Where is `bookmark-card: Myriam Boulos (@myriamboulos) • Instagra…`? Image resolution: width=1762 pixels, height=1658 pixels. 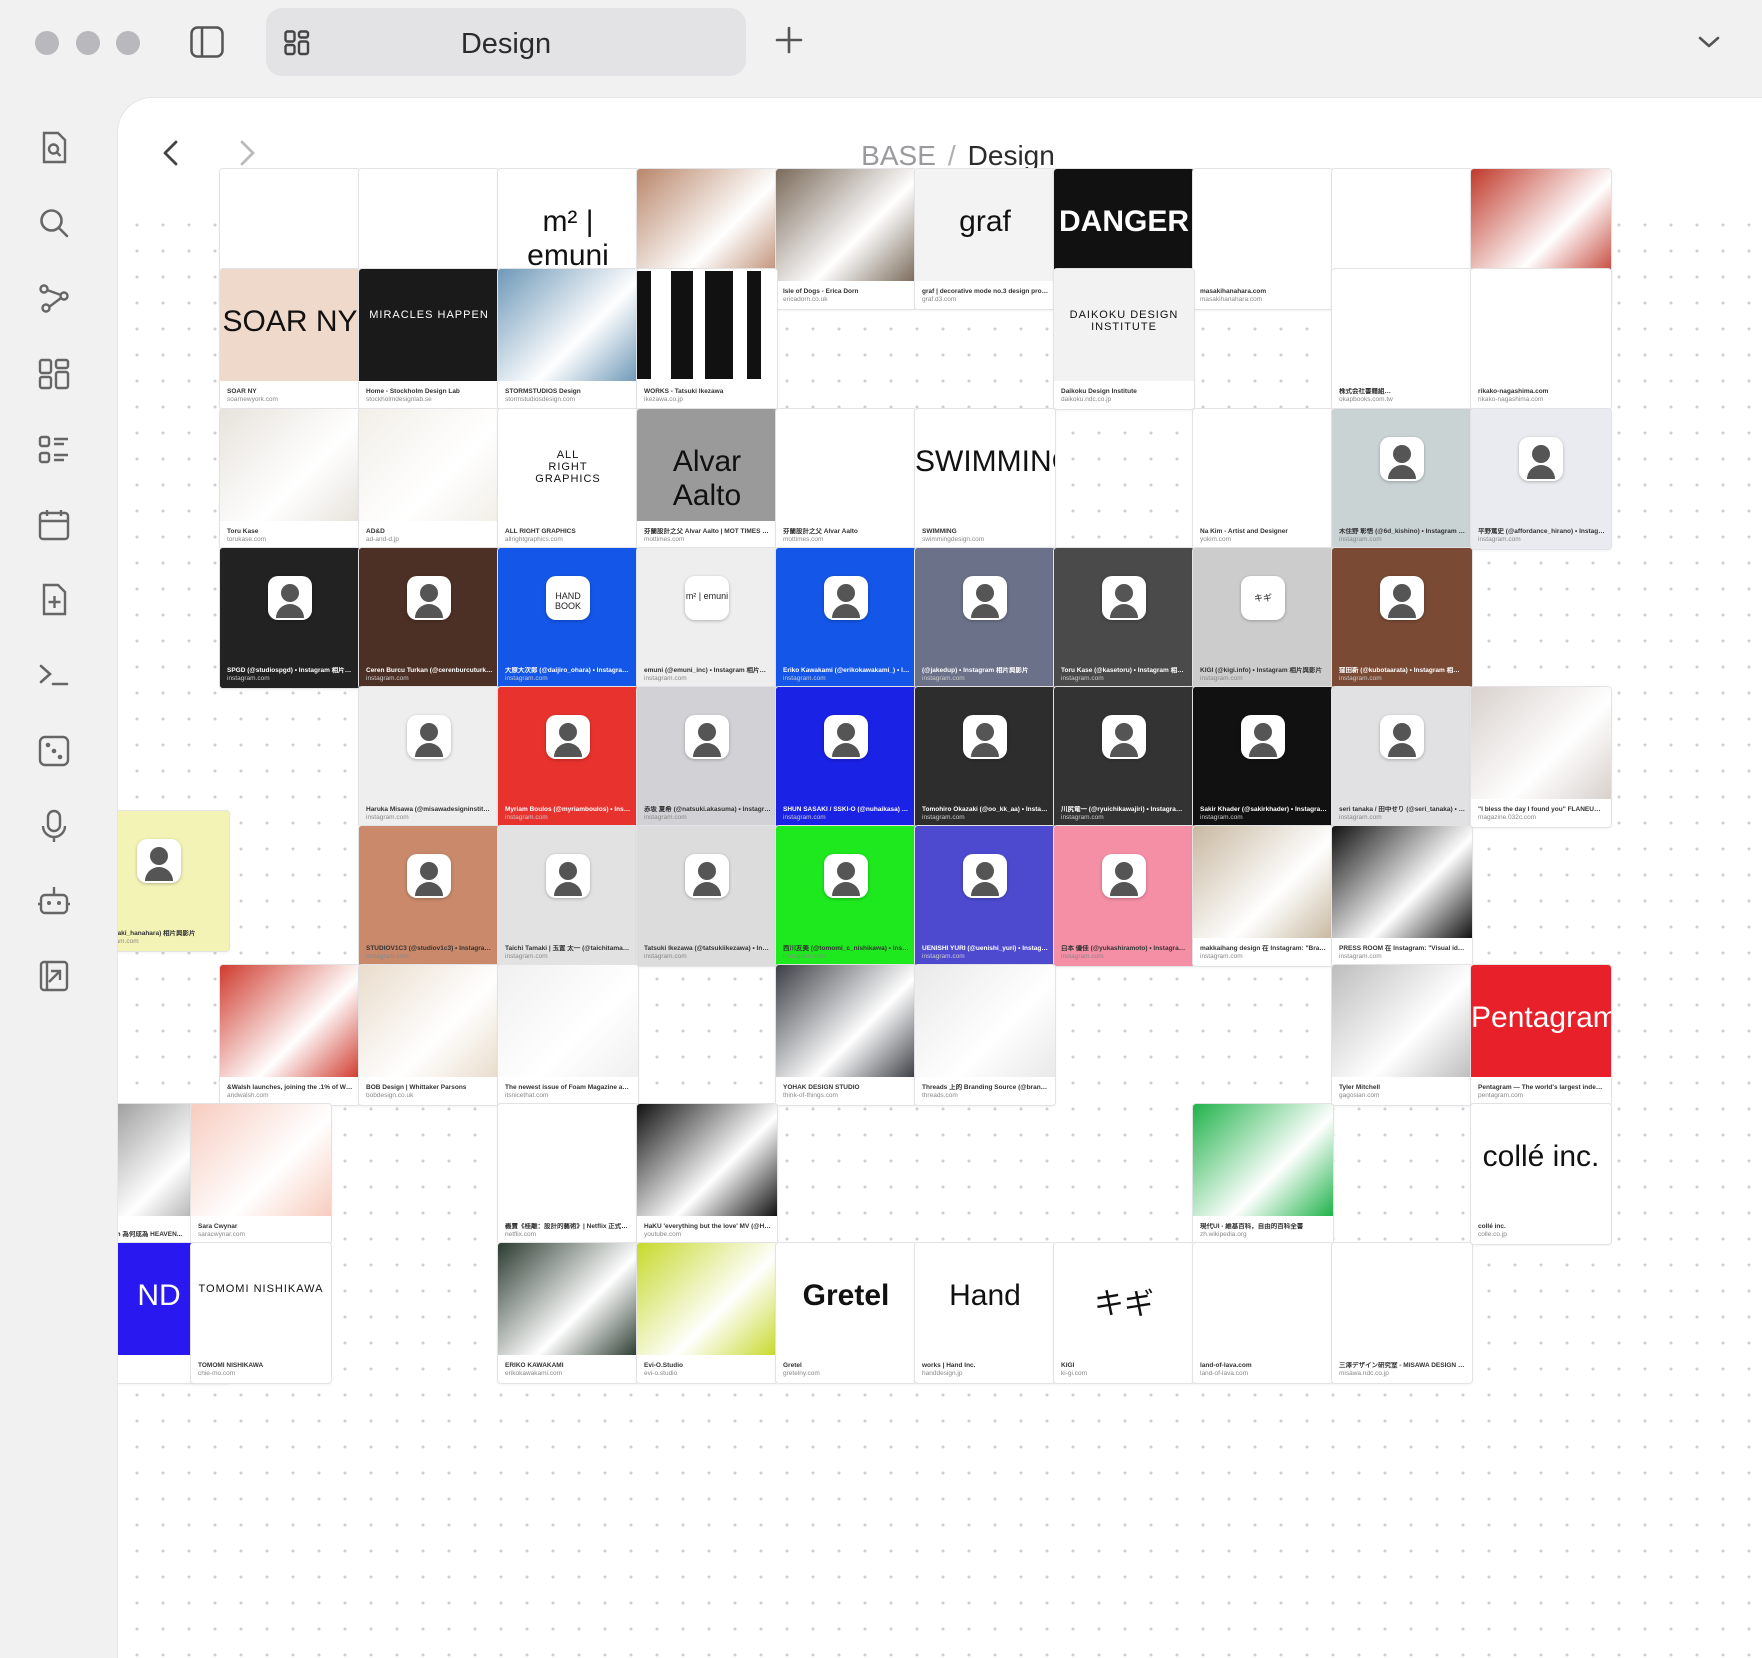 bookmark-card: Myriam Boulos (@myriamboulos) • Instagra… is located at coordinates (568, 757).